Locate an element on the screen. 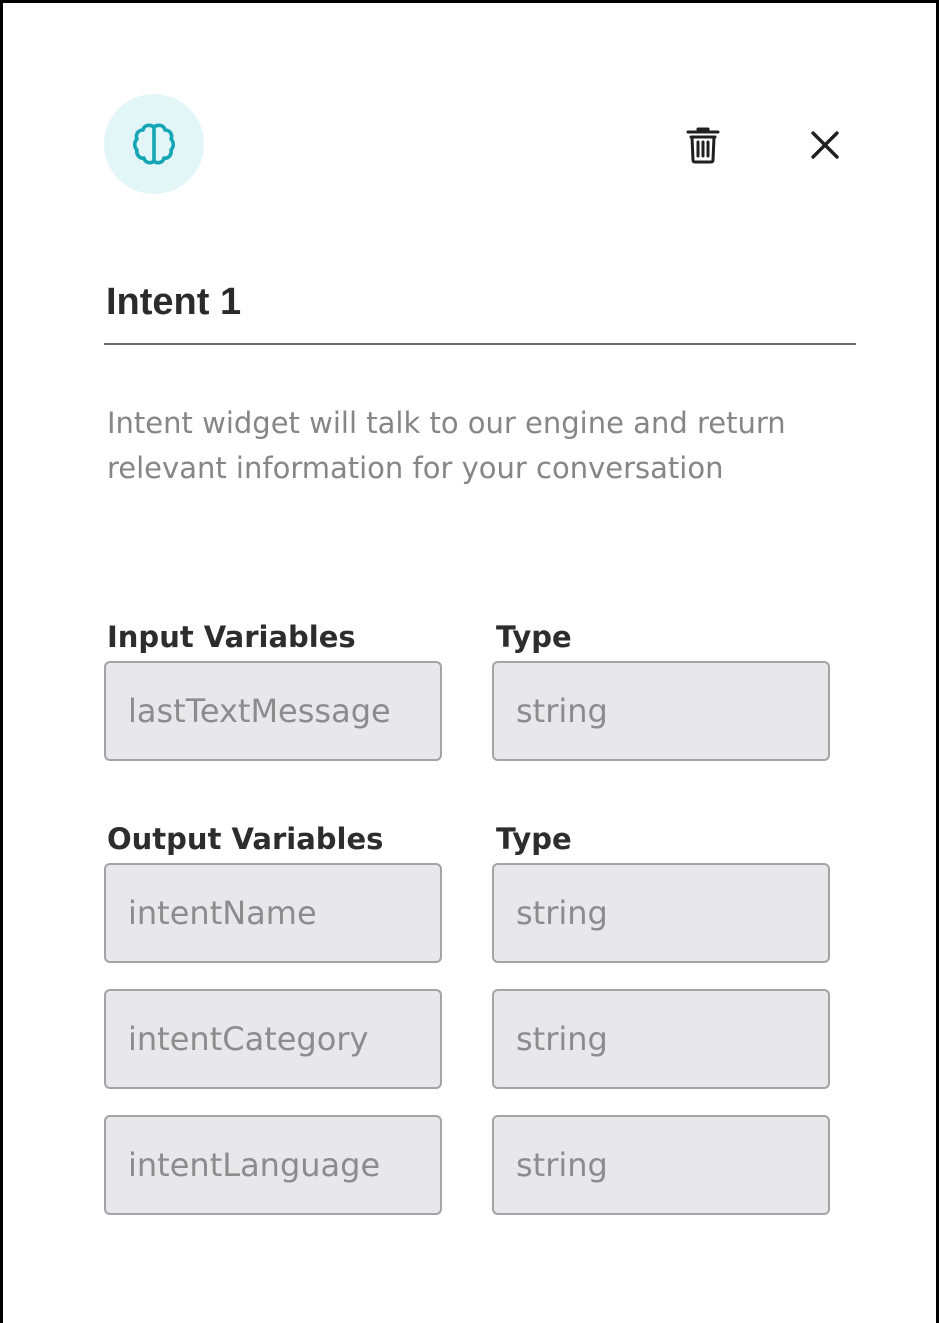 The width and height of the screenshot is (939, 1323). close-icon is located at coordinates (825, 145).